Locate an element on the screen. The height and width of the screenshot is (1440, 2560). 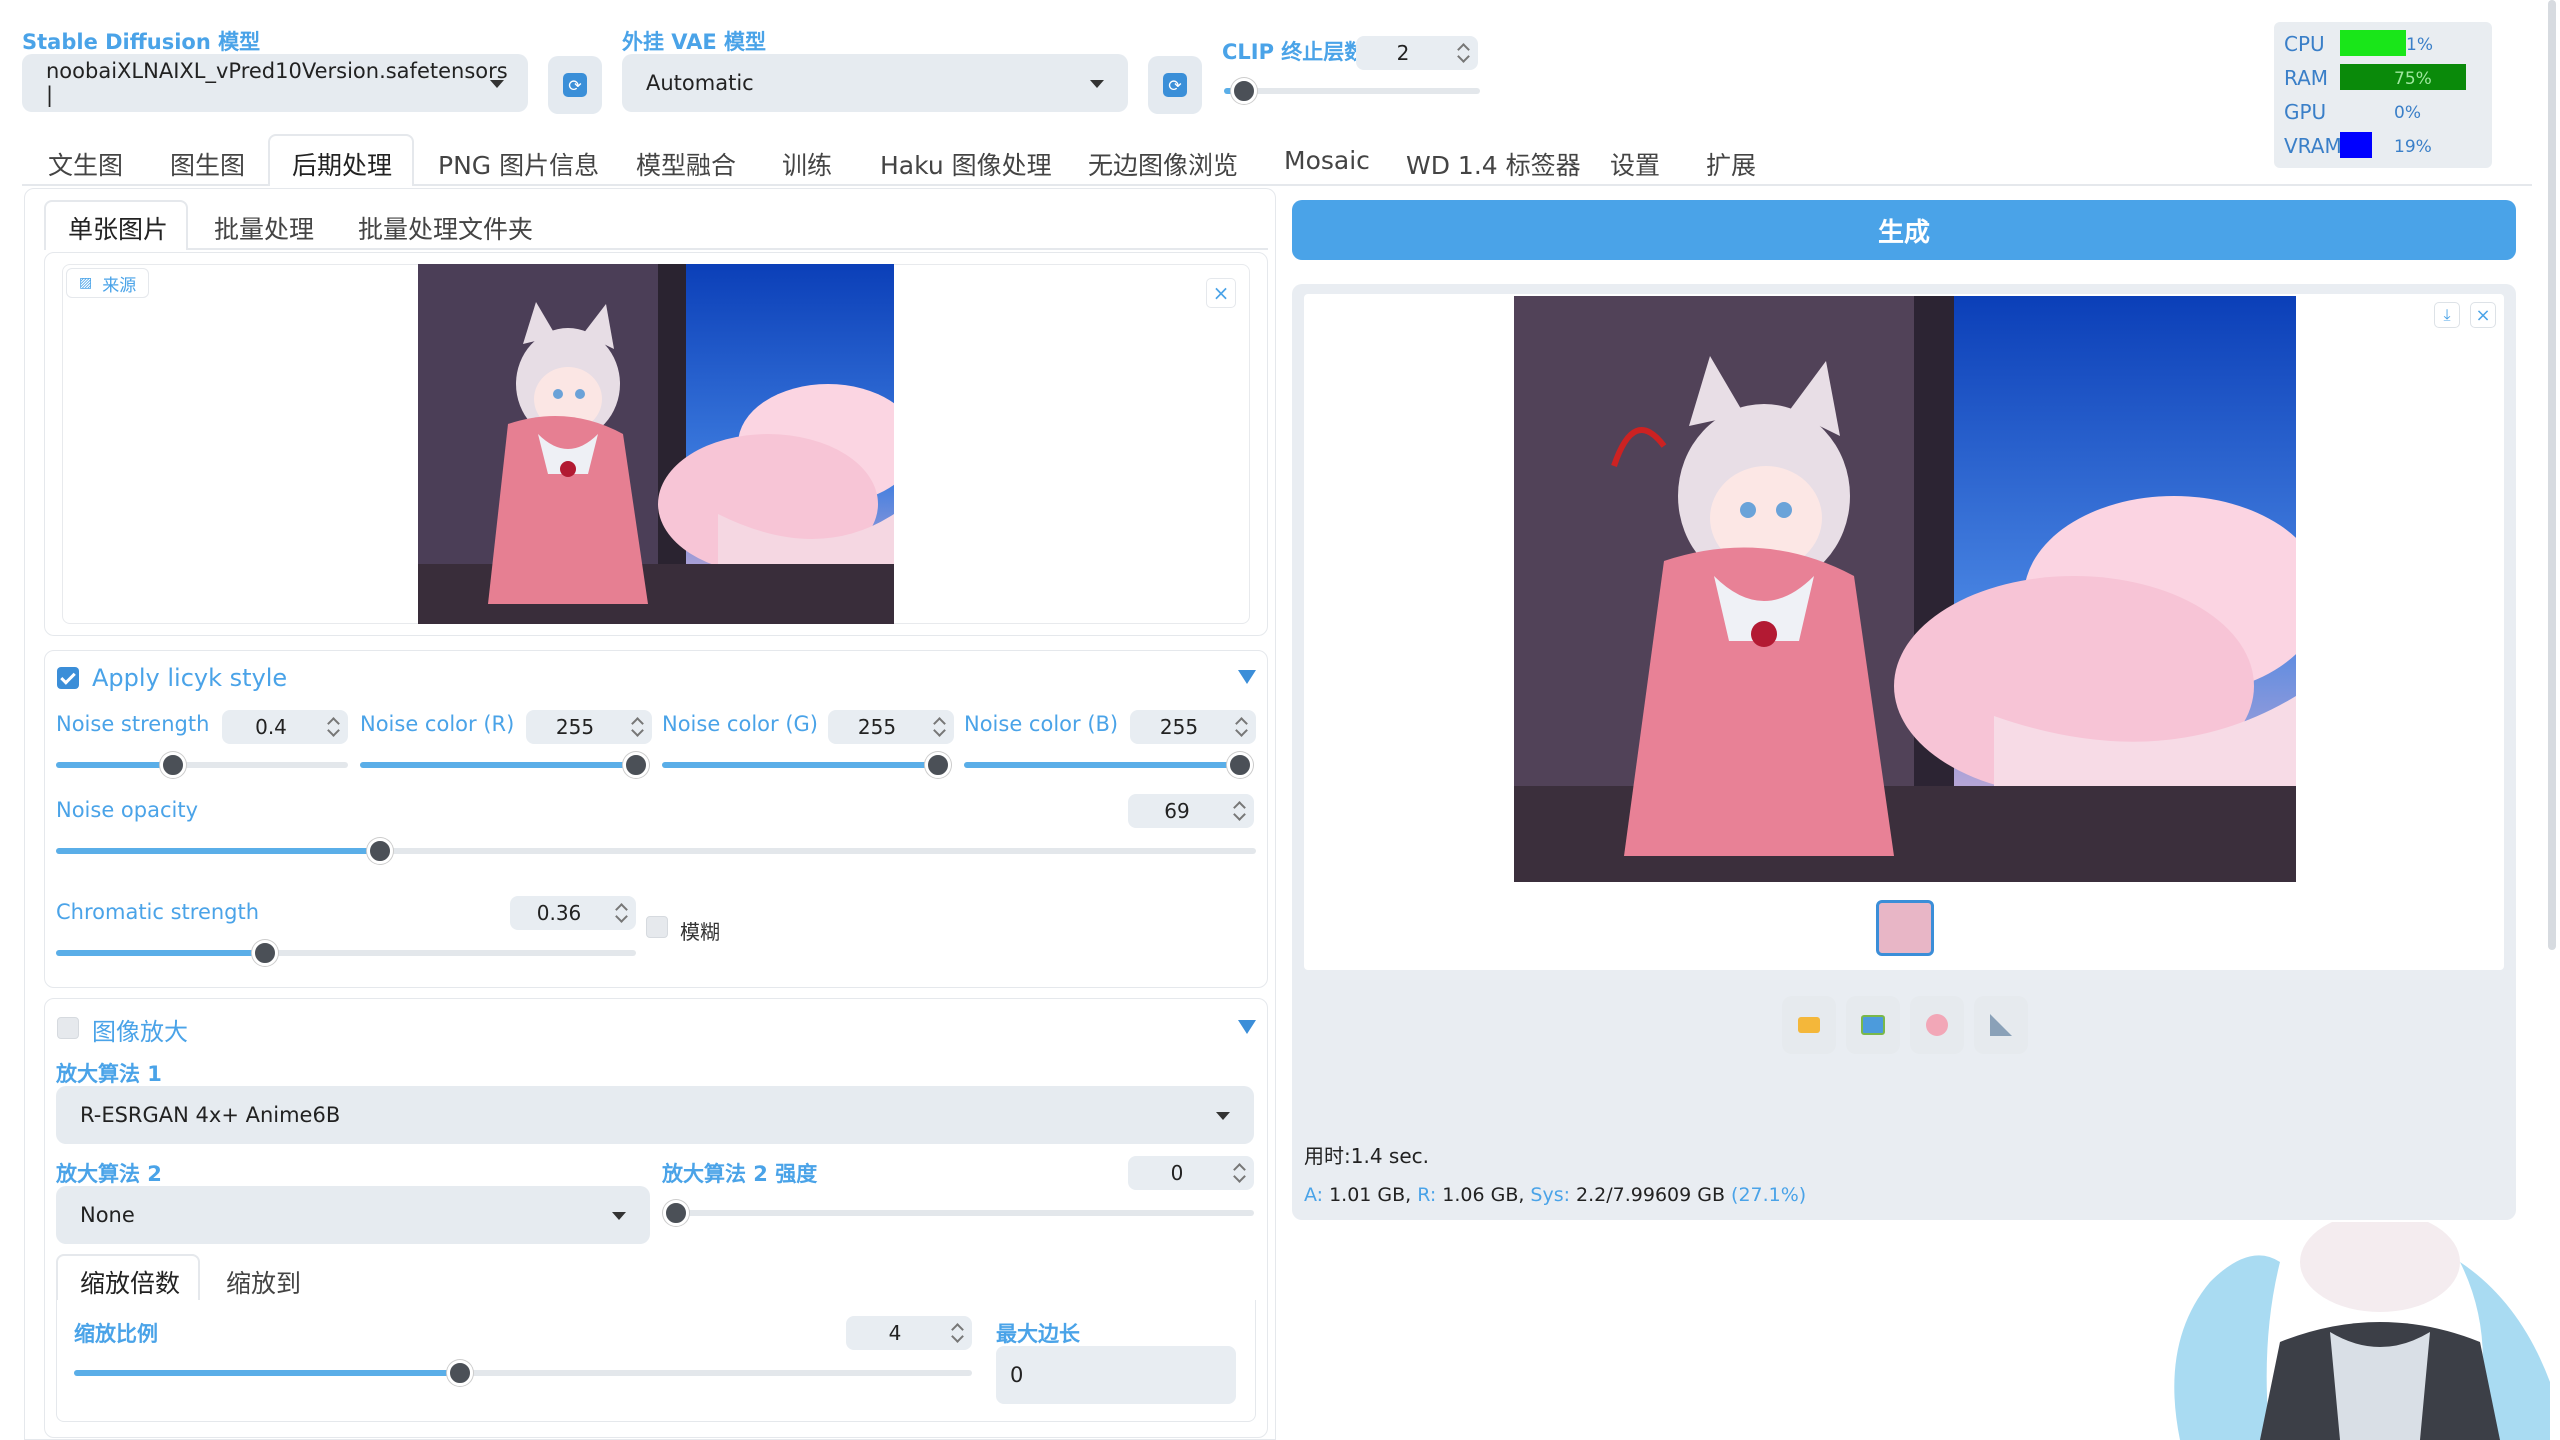
upscaler2-strength-input: 0 is located at coordinates (1191, 1173).